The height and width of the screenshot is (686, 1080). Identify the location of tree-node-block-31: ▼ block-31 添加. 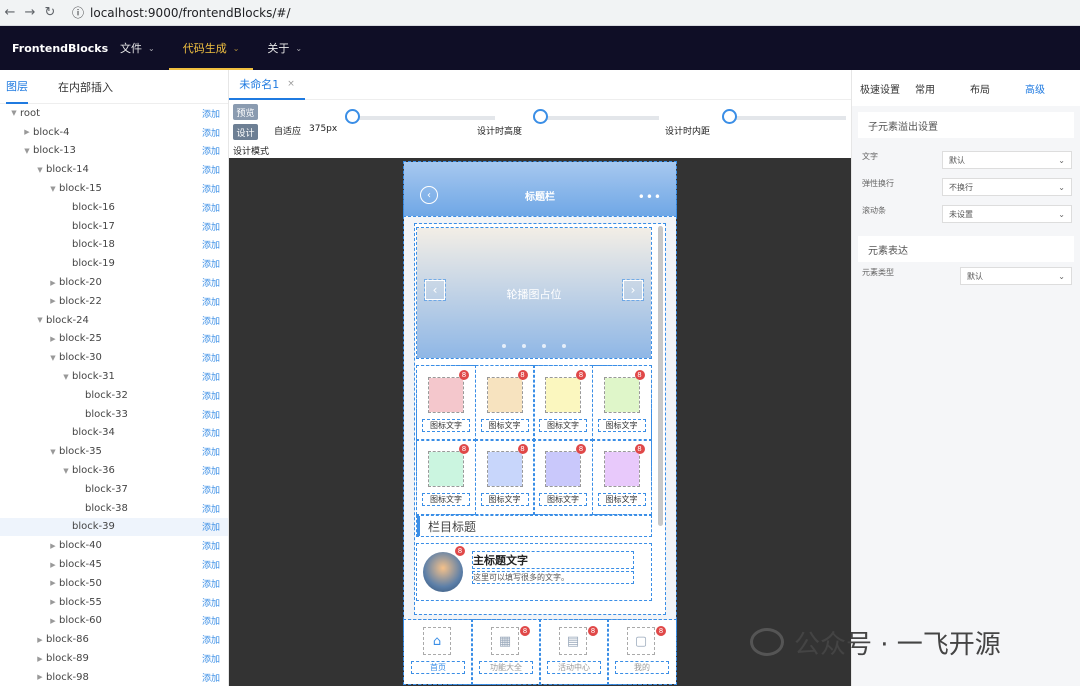
(114, 376).